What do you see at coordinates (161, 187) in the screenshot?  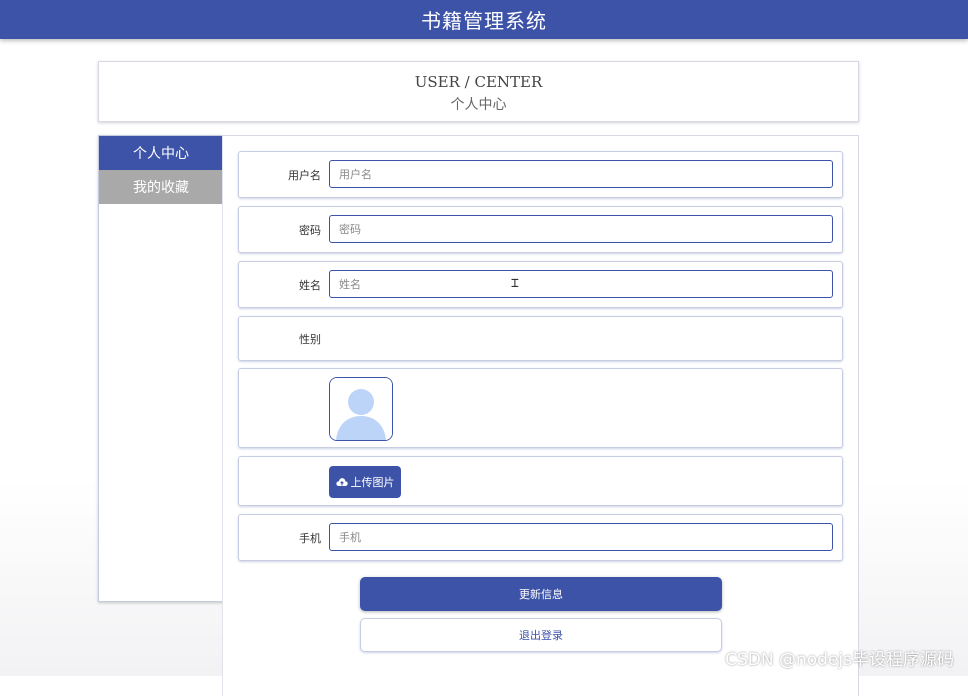 I see `sidebar-item-favorites: 我的收藏` at bounding box center [161, 187].